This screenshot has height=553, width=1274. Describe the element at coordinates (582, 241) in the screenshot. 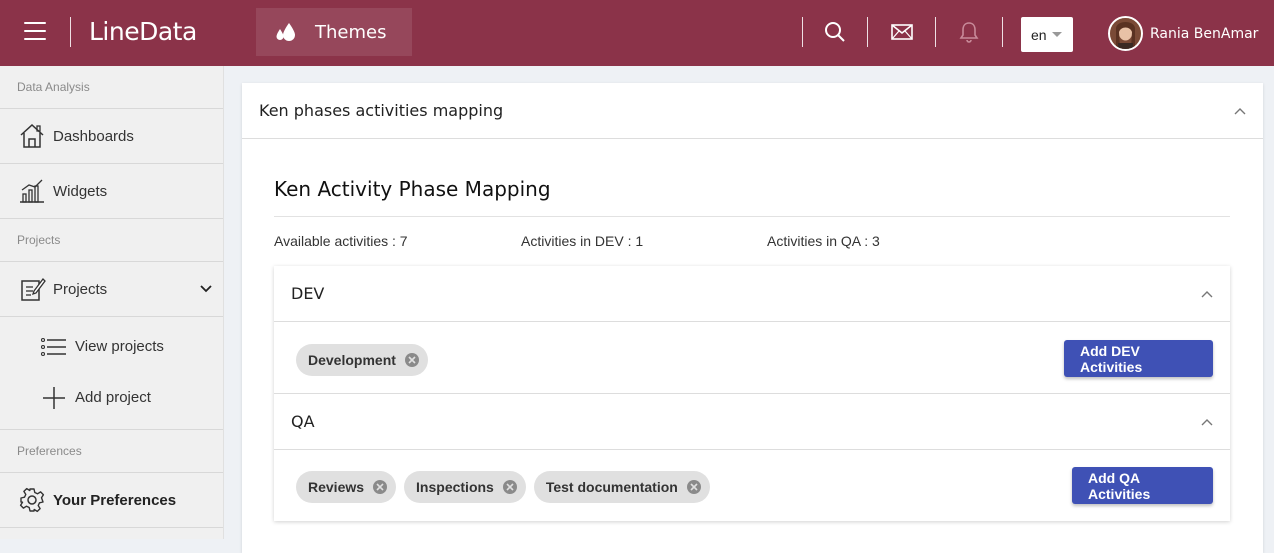

I see `stat-dev: Activities in DEV : 1` at that location.